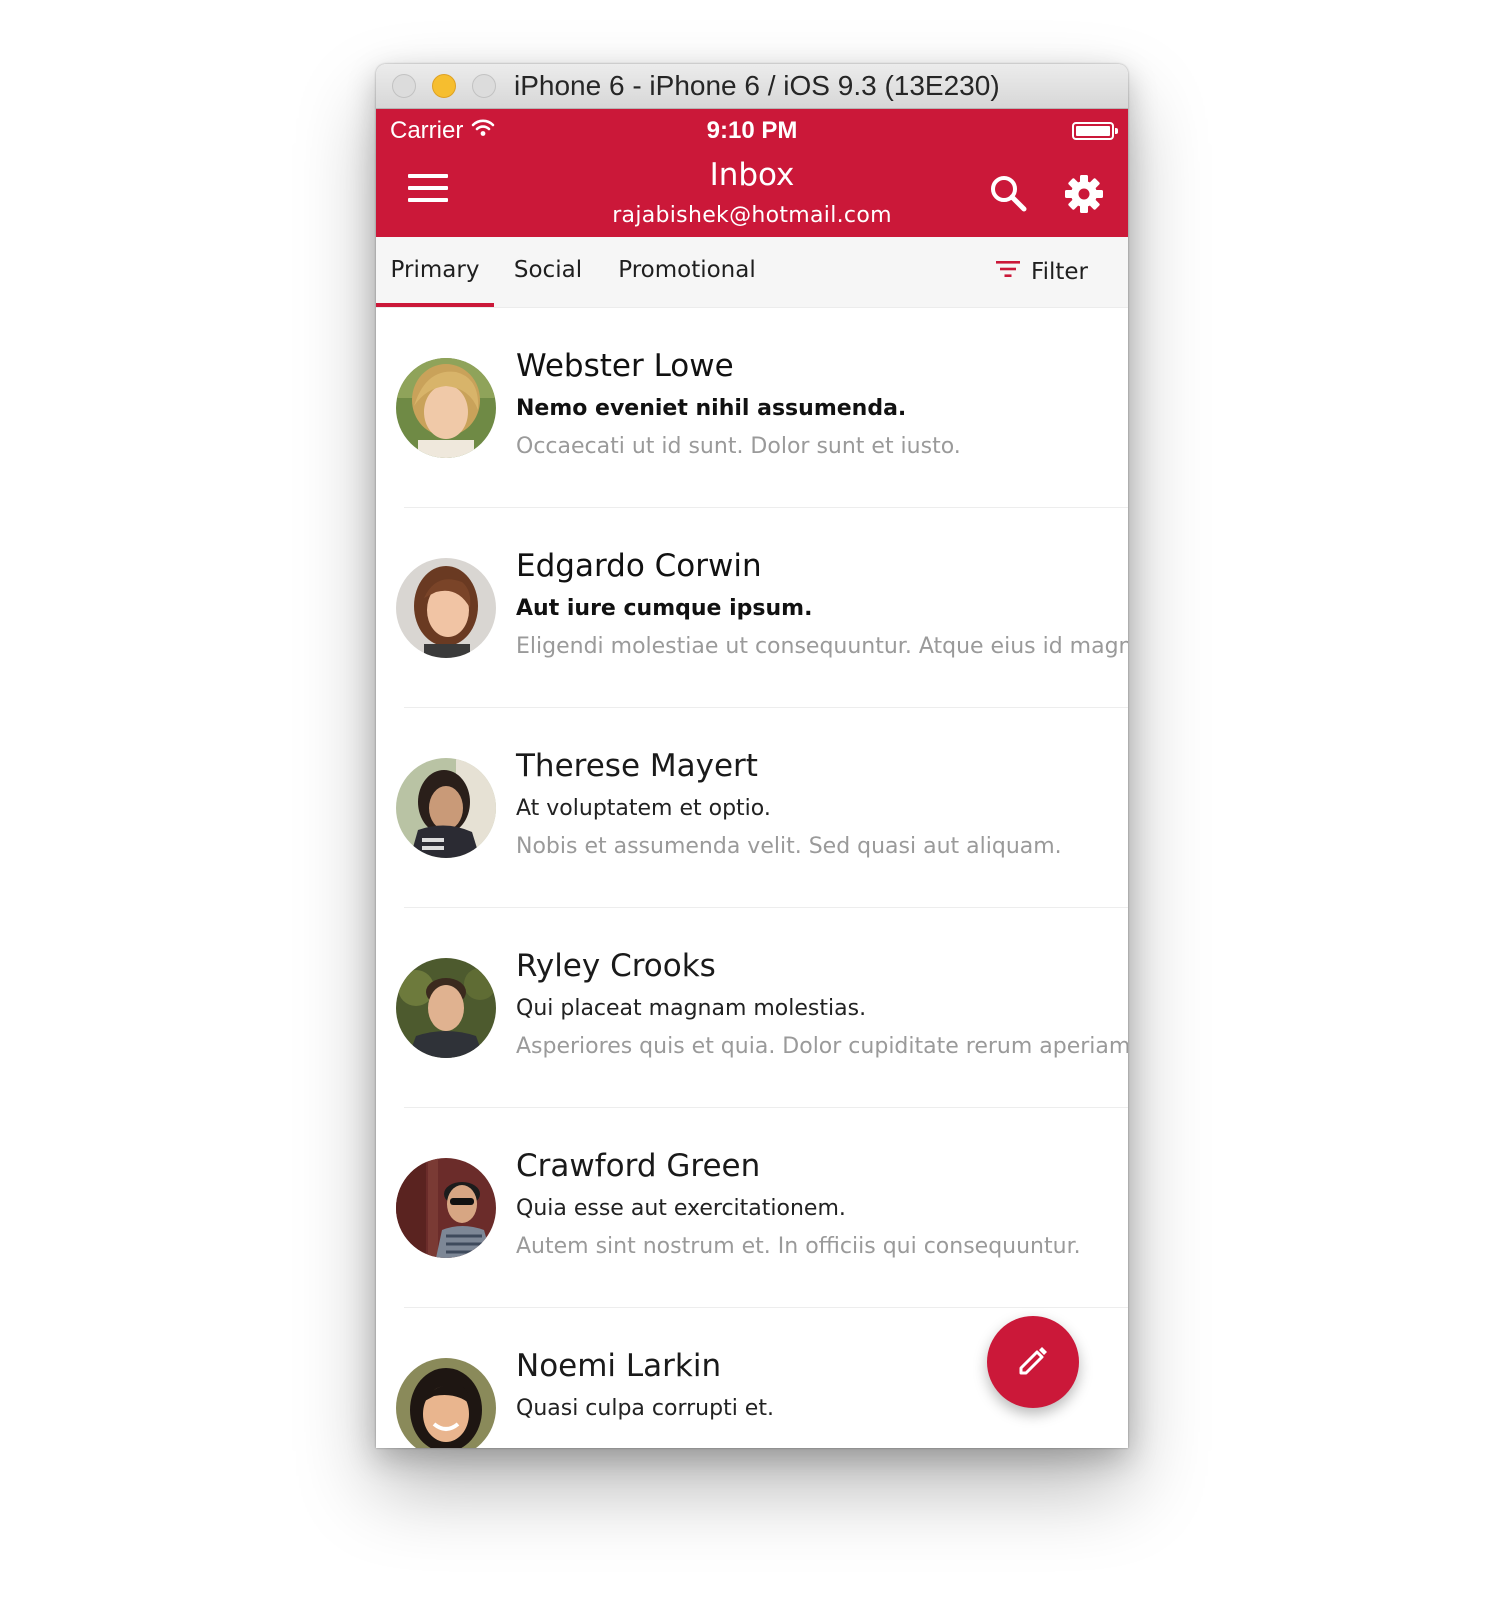  Describe the element at coordinates (691, 1008) in the screenshot. I see `message-subject: Qui placeat magnam molestias.` at that location.